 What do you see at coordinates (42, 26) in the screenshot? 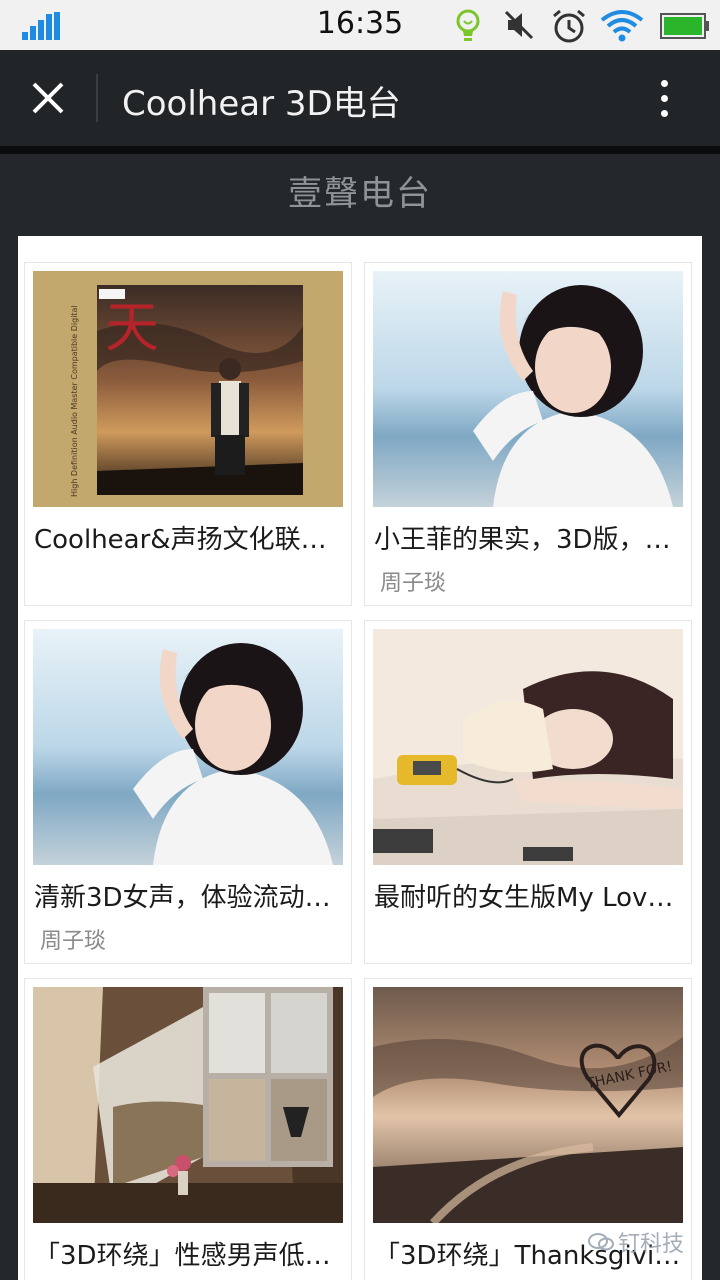
I see `signal-icon` at bounding box center [42, 26].